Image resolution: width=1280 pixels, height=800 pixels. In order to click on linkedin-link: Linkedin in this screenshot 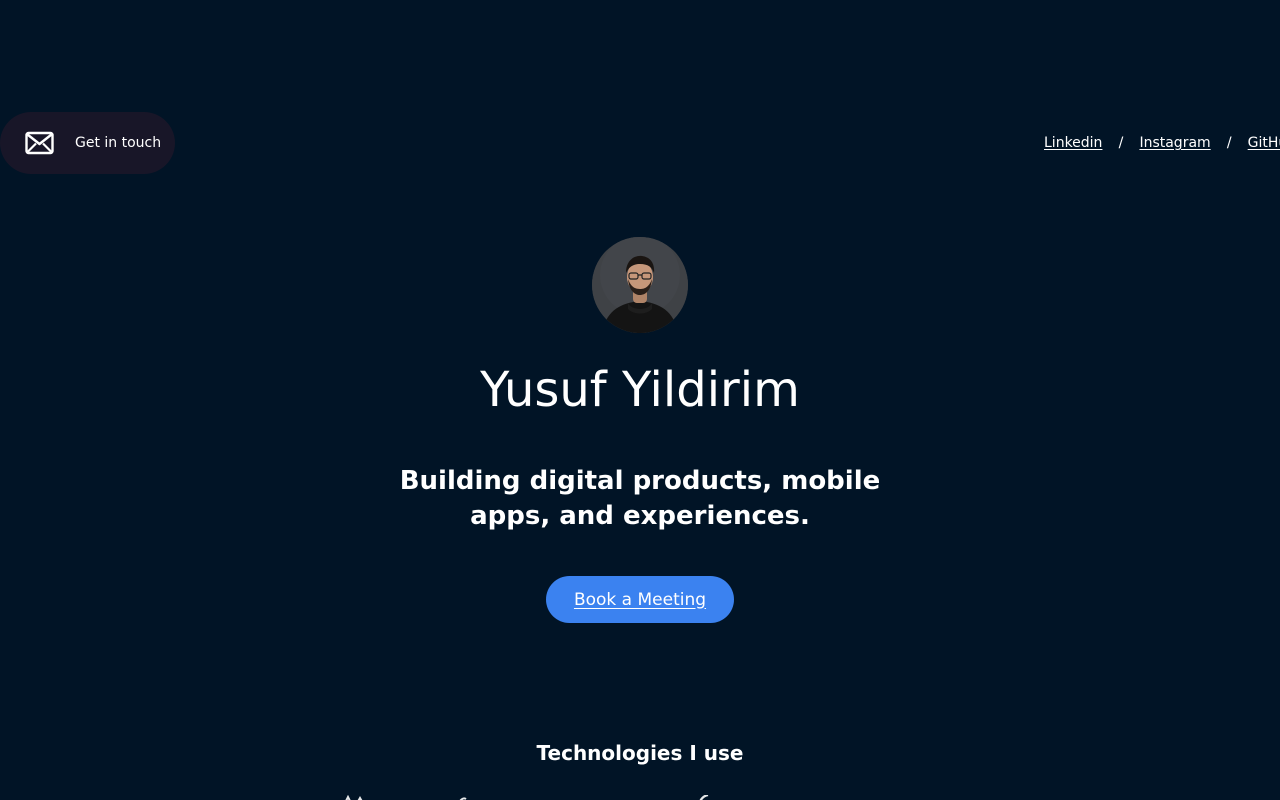, I will do `click(1073, 143)`.